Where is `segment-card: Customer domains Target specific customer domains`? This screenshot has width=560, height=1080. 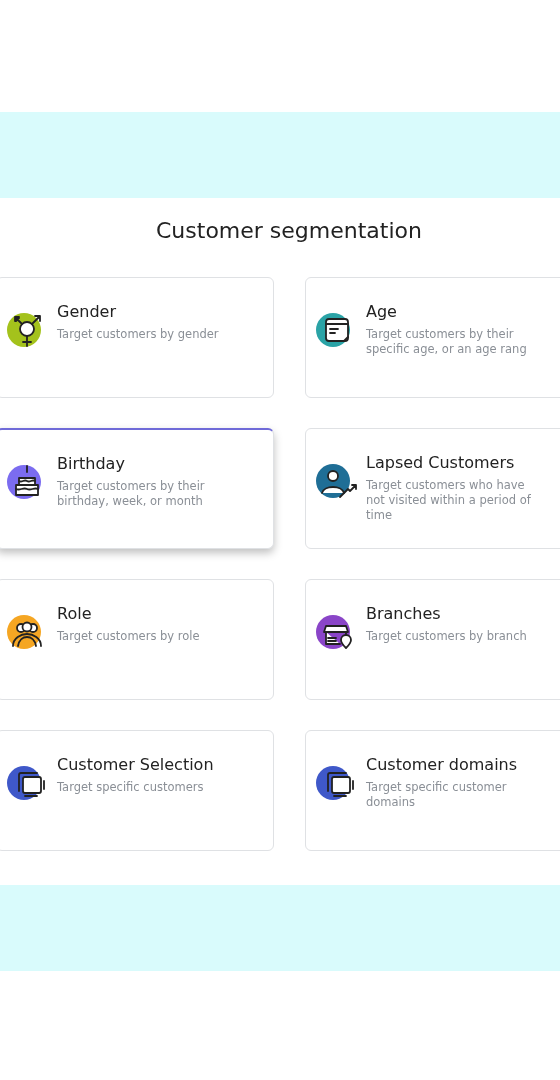 segment-card: Customer domains Target specific customer domains is located at coordinates (432, 790).